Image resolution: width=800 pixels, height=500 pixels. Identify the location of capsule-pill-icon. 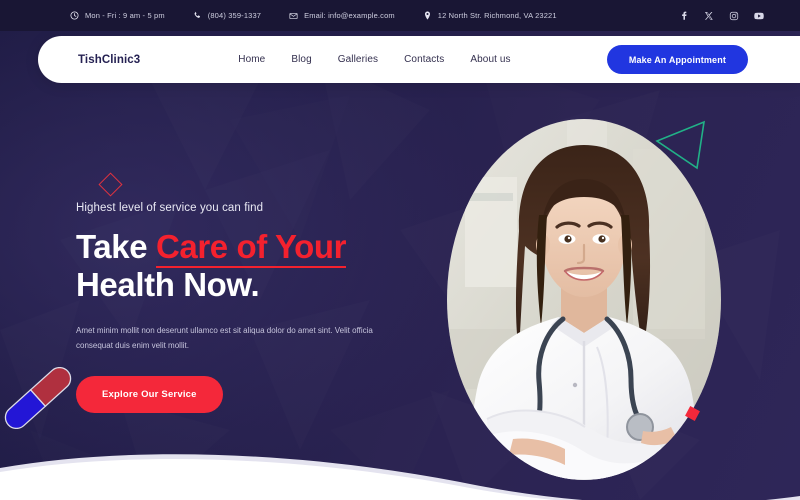
(38, 398).